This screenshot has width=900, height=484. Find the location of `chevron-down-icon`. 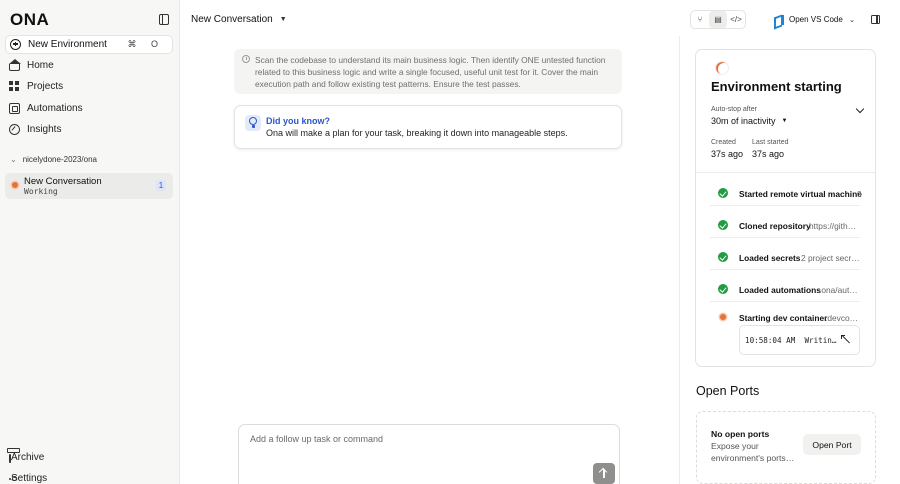

chevron-down-icon is located at coordinates (860, 109).